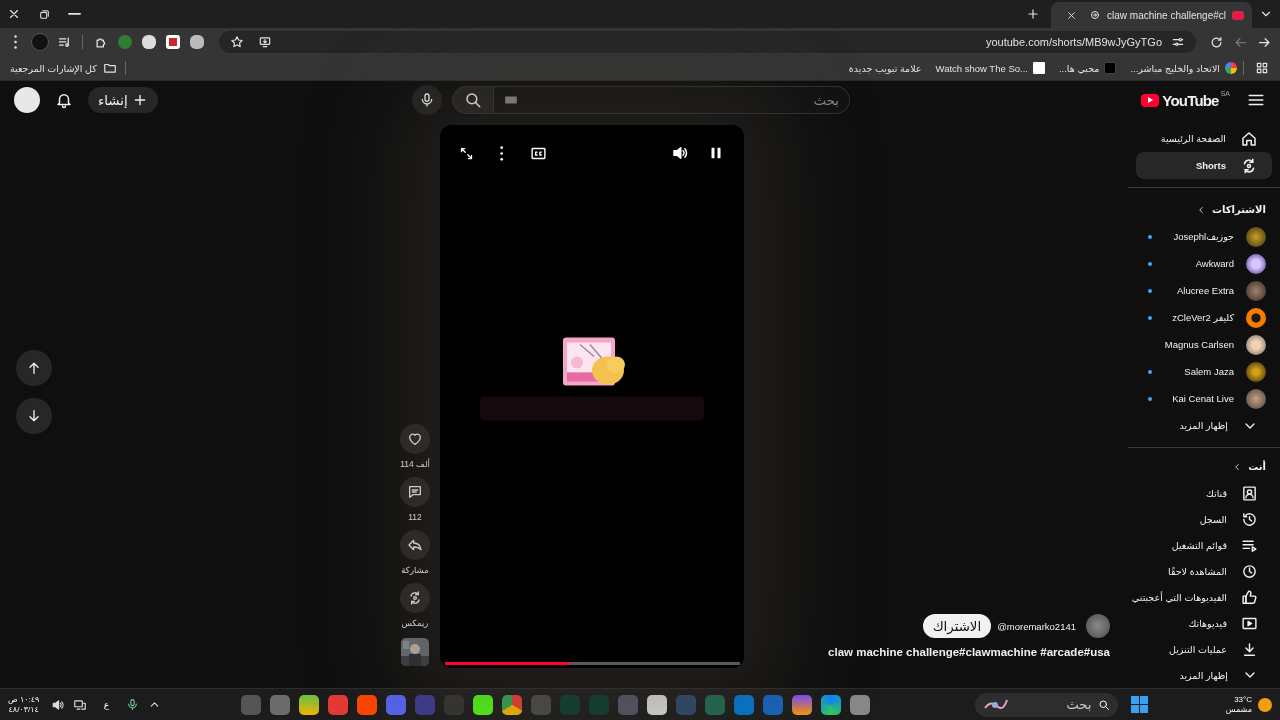 The width and height of the screenshot is (1280, 720). What do you see at coordinates (1033, 14) in the screenshot?
I see `plus-icon` at bounding box center [1033, 14].